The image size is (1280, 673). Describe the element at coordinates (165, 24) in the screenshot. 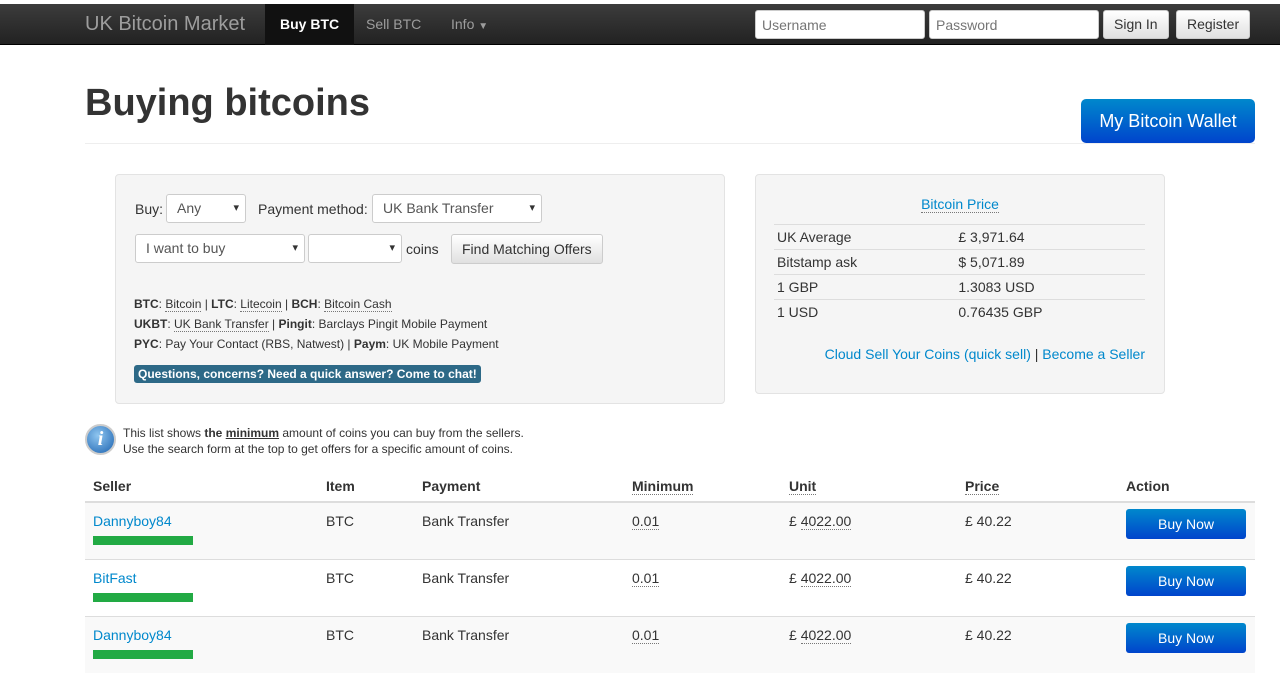

I see `brand-logo: UK Bitcoin Market` at that location.